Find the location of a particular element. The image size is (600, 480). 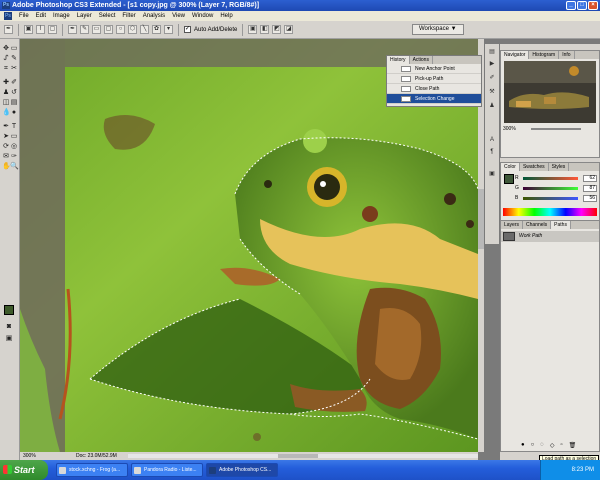

menu-window: Window is located at coordinates (202, 16).